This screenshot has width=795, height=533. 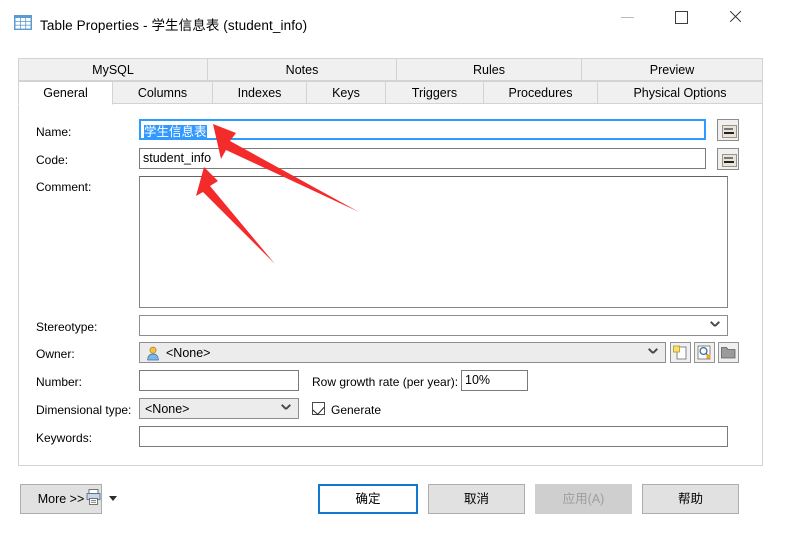 I want to click on generate-checkbox, so click(x=318, y=409).